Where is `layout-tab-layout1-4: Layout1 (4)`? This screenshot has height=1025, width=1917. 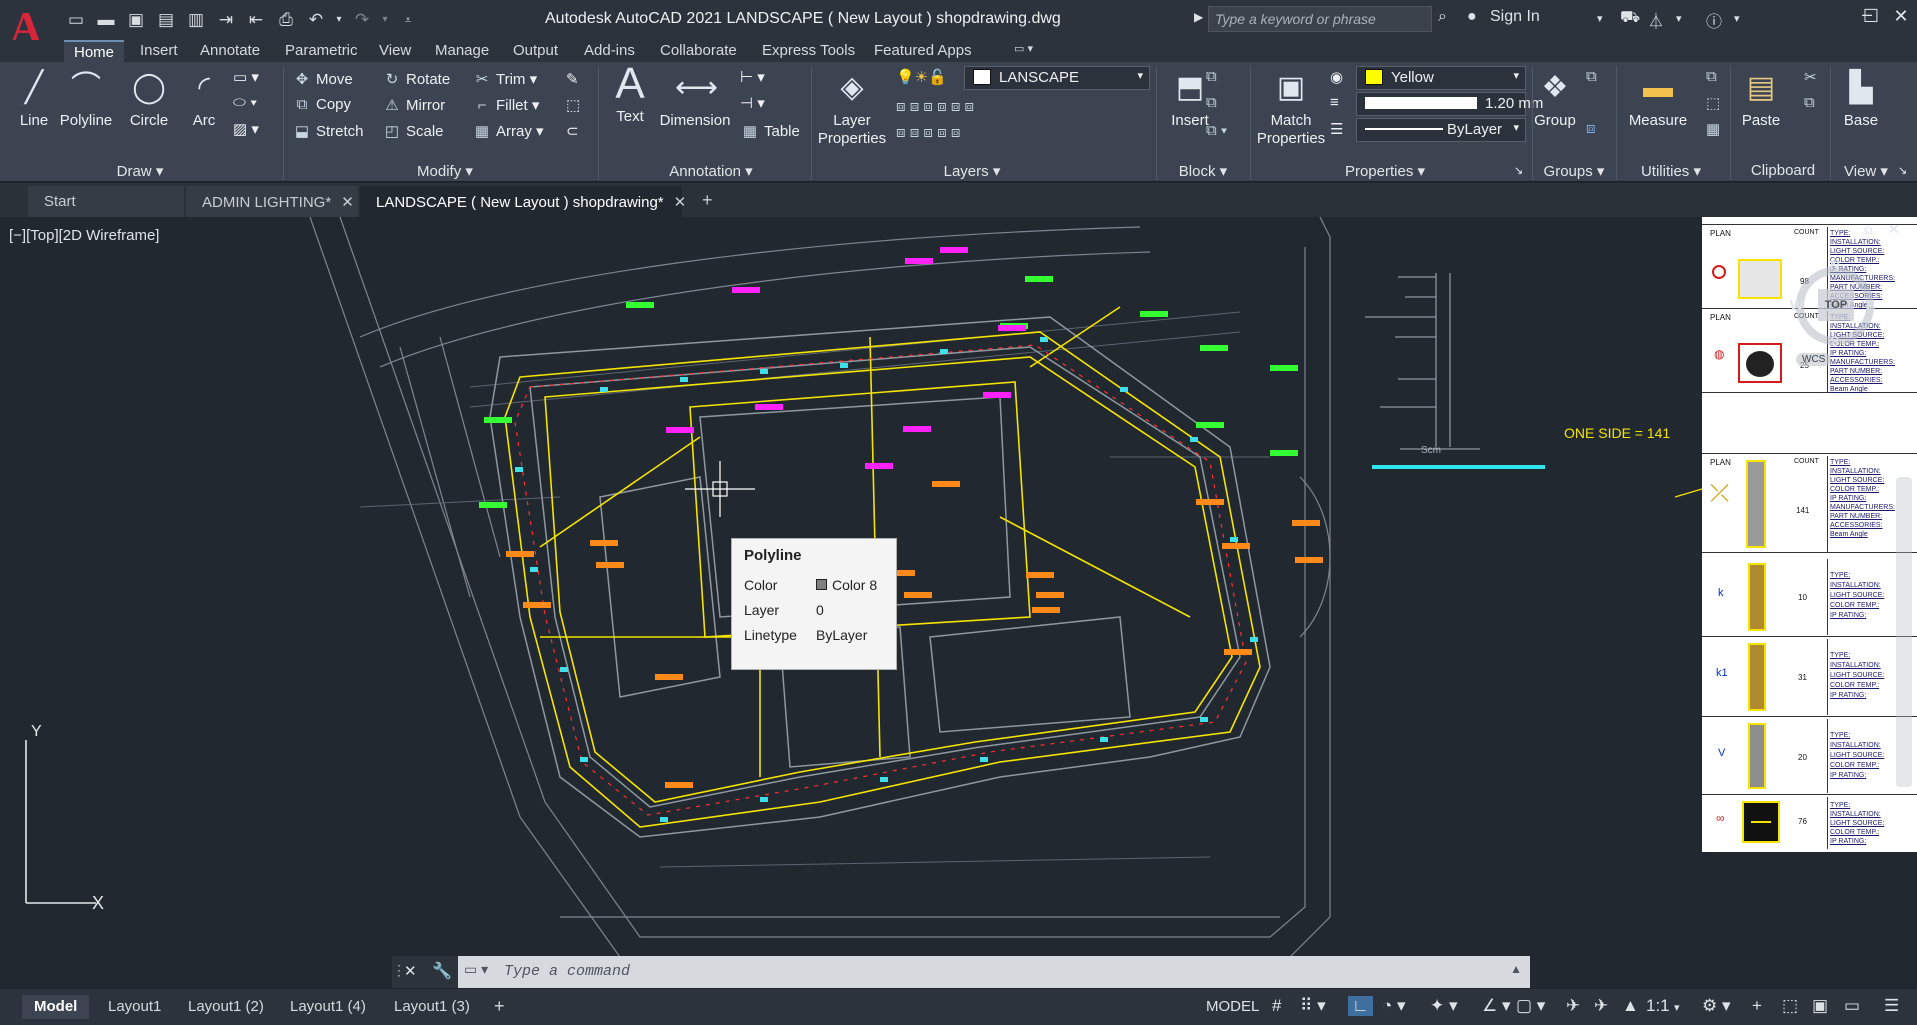 layout-tab-layout1-4: Layout1 (4) is located at coordinates (328, 1007).